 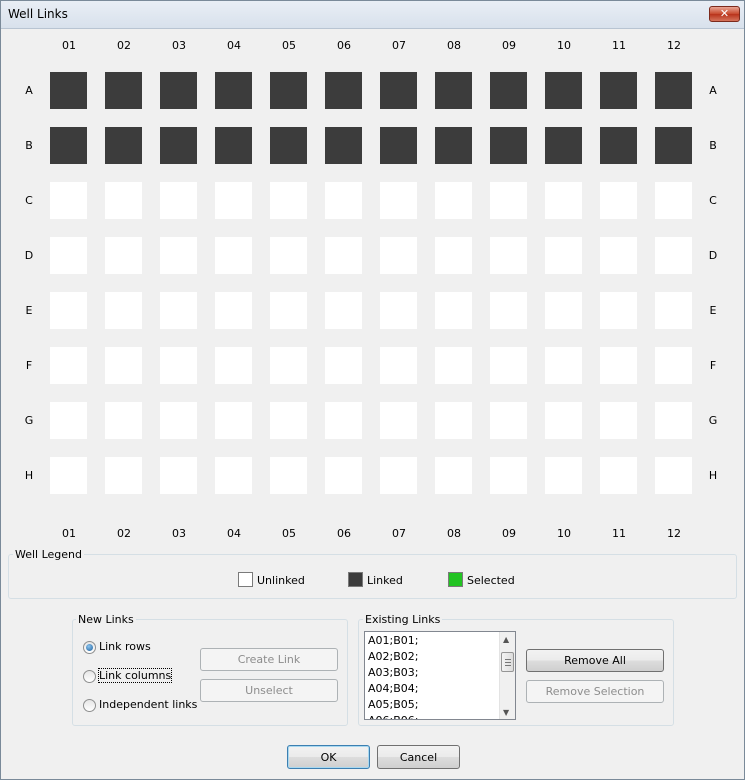 I want to click on well-G09, so click(x=508, y=420).